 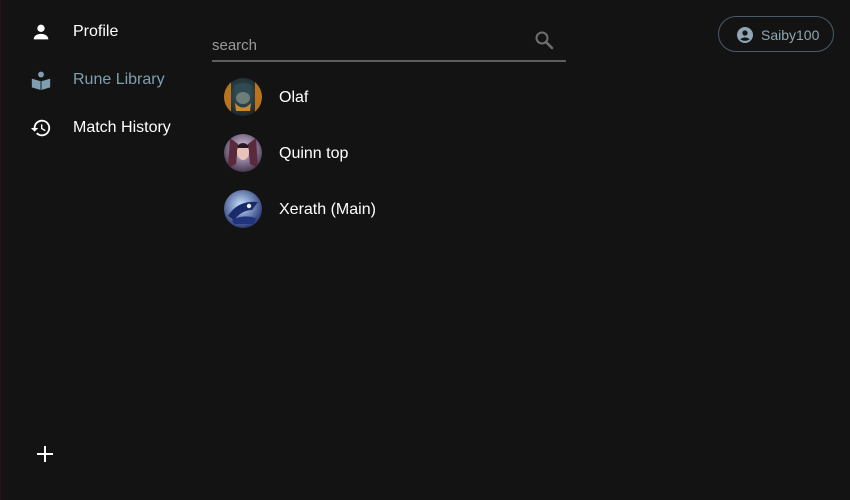 I want to click on xerath-avatar, so click(x=243, y=209).